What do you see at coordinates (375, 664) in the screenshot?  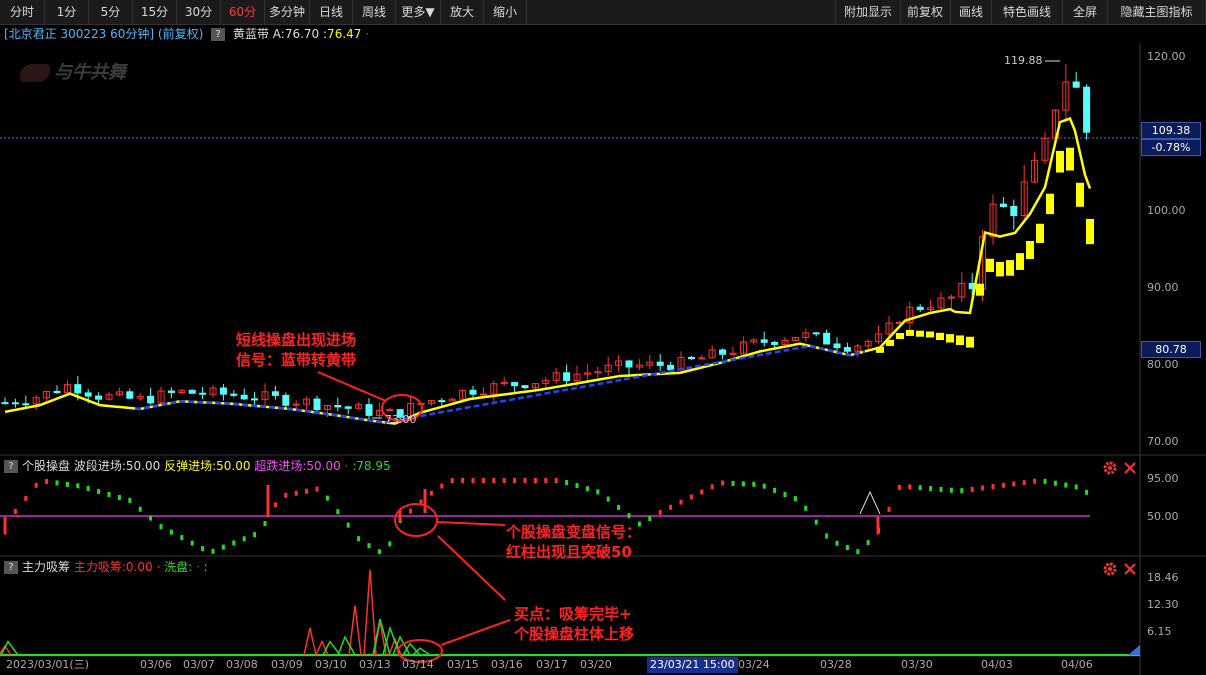 I see `date-label: 03/13` at bounding box center [375, 664].